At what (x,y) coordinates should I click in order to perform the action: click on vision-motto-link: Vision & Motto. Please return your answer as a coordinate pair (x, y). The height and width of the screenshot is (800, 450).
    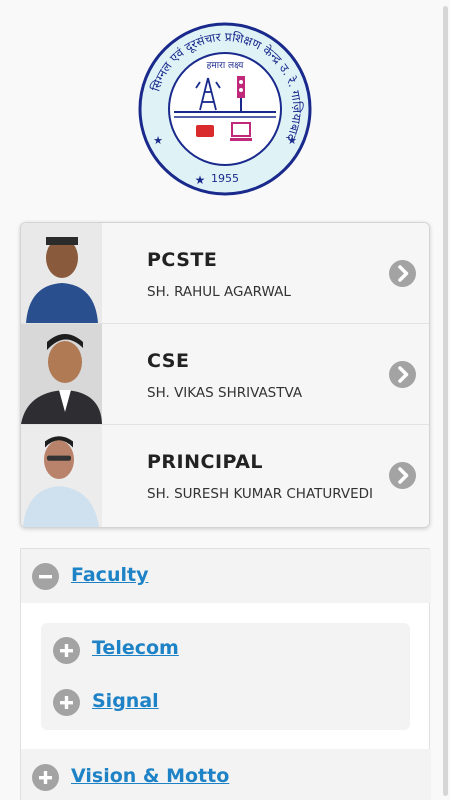
    Looking at the image, I should click on (150, 776).